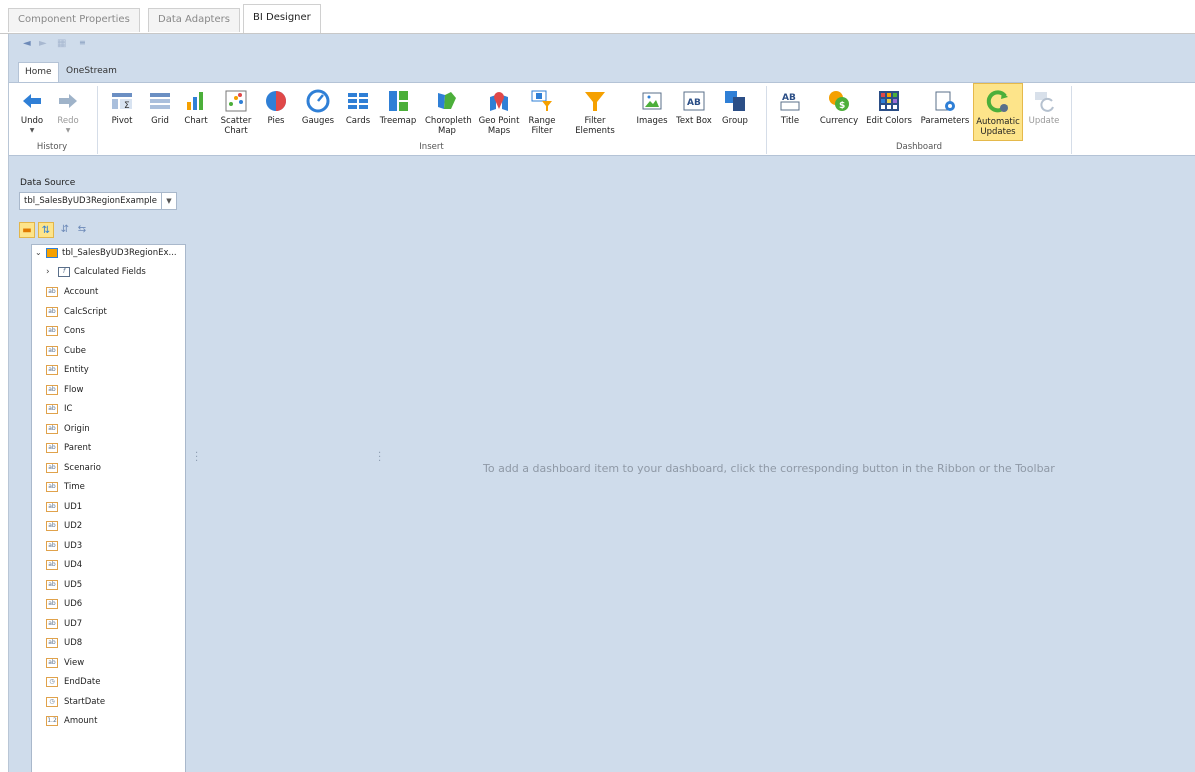 This screenshot has width=1195, height=772. What do you see at coordinates (108, 702) in the screenshot?
I see `field-item: ◷ StartDate` at bounding box center [108, 702].